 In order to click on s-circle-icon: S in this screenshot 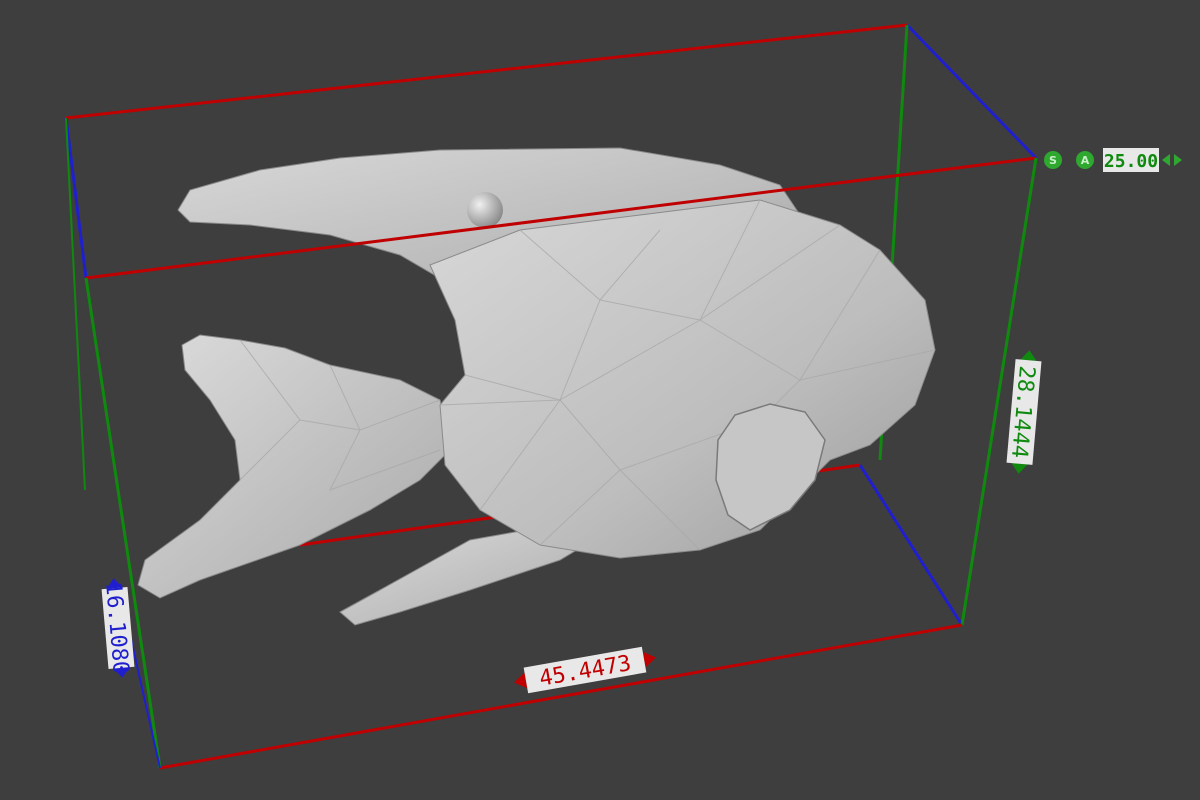, I will do `click(1053, 160)`.